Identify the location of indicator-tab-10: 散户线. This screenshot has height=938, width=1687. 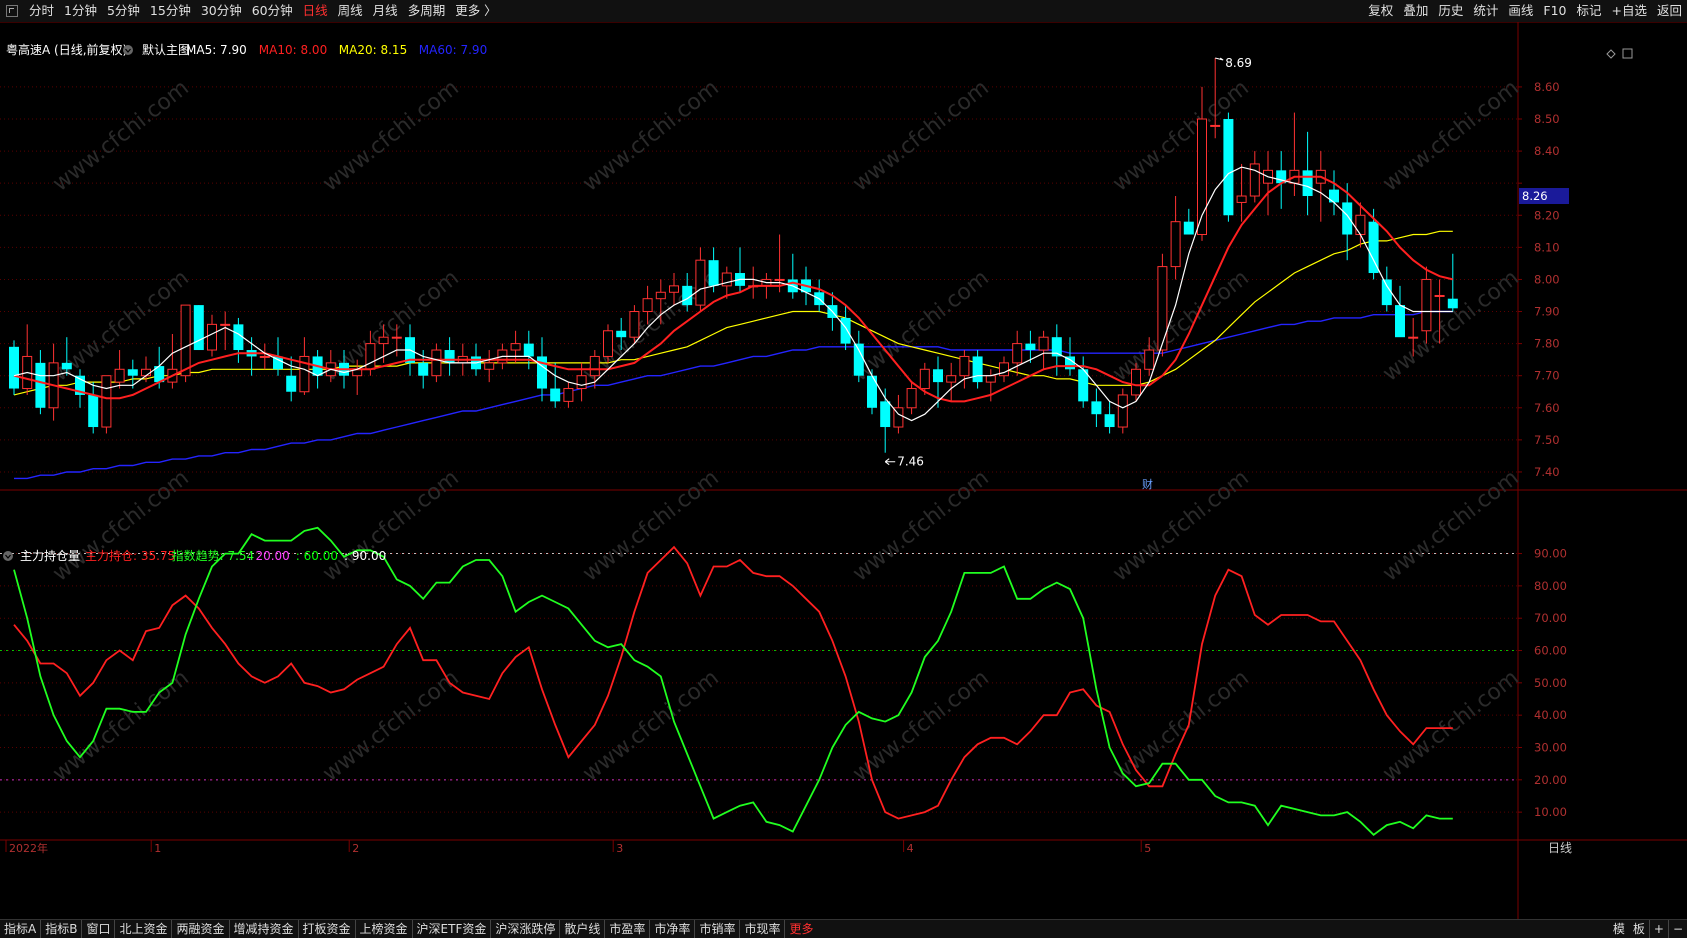
(581, 929).